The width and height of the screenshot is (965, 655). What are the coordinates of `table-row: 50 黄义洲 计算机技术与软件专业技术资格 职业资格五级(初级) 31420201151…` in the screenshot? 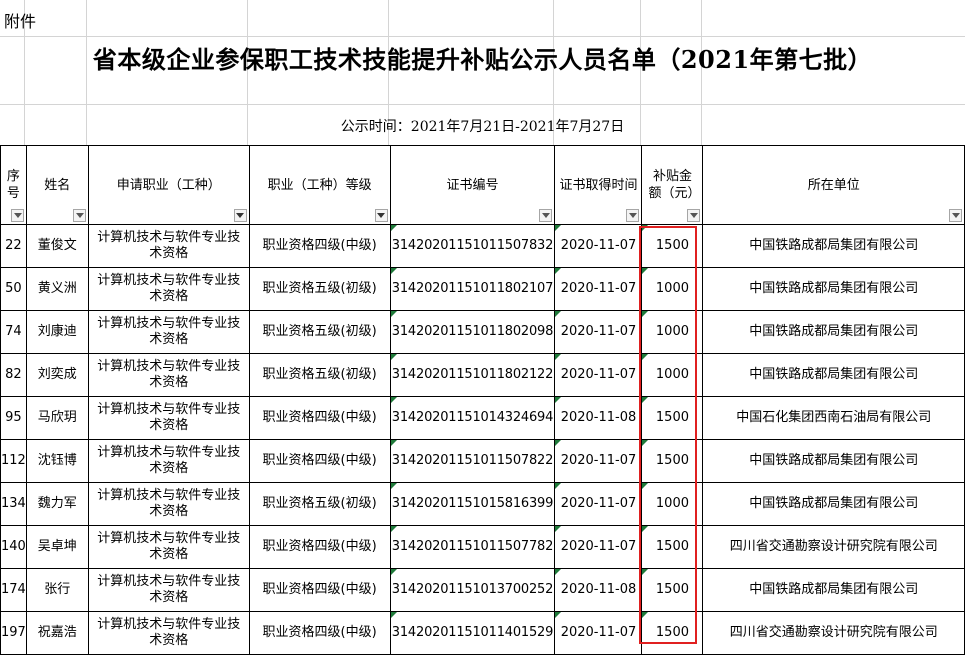 It's located at (482, 289).